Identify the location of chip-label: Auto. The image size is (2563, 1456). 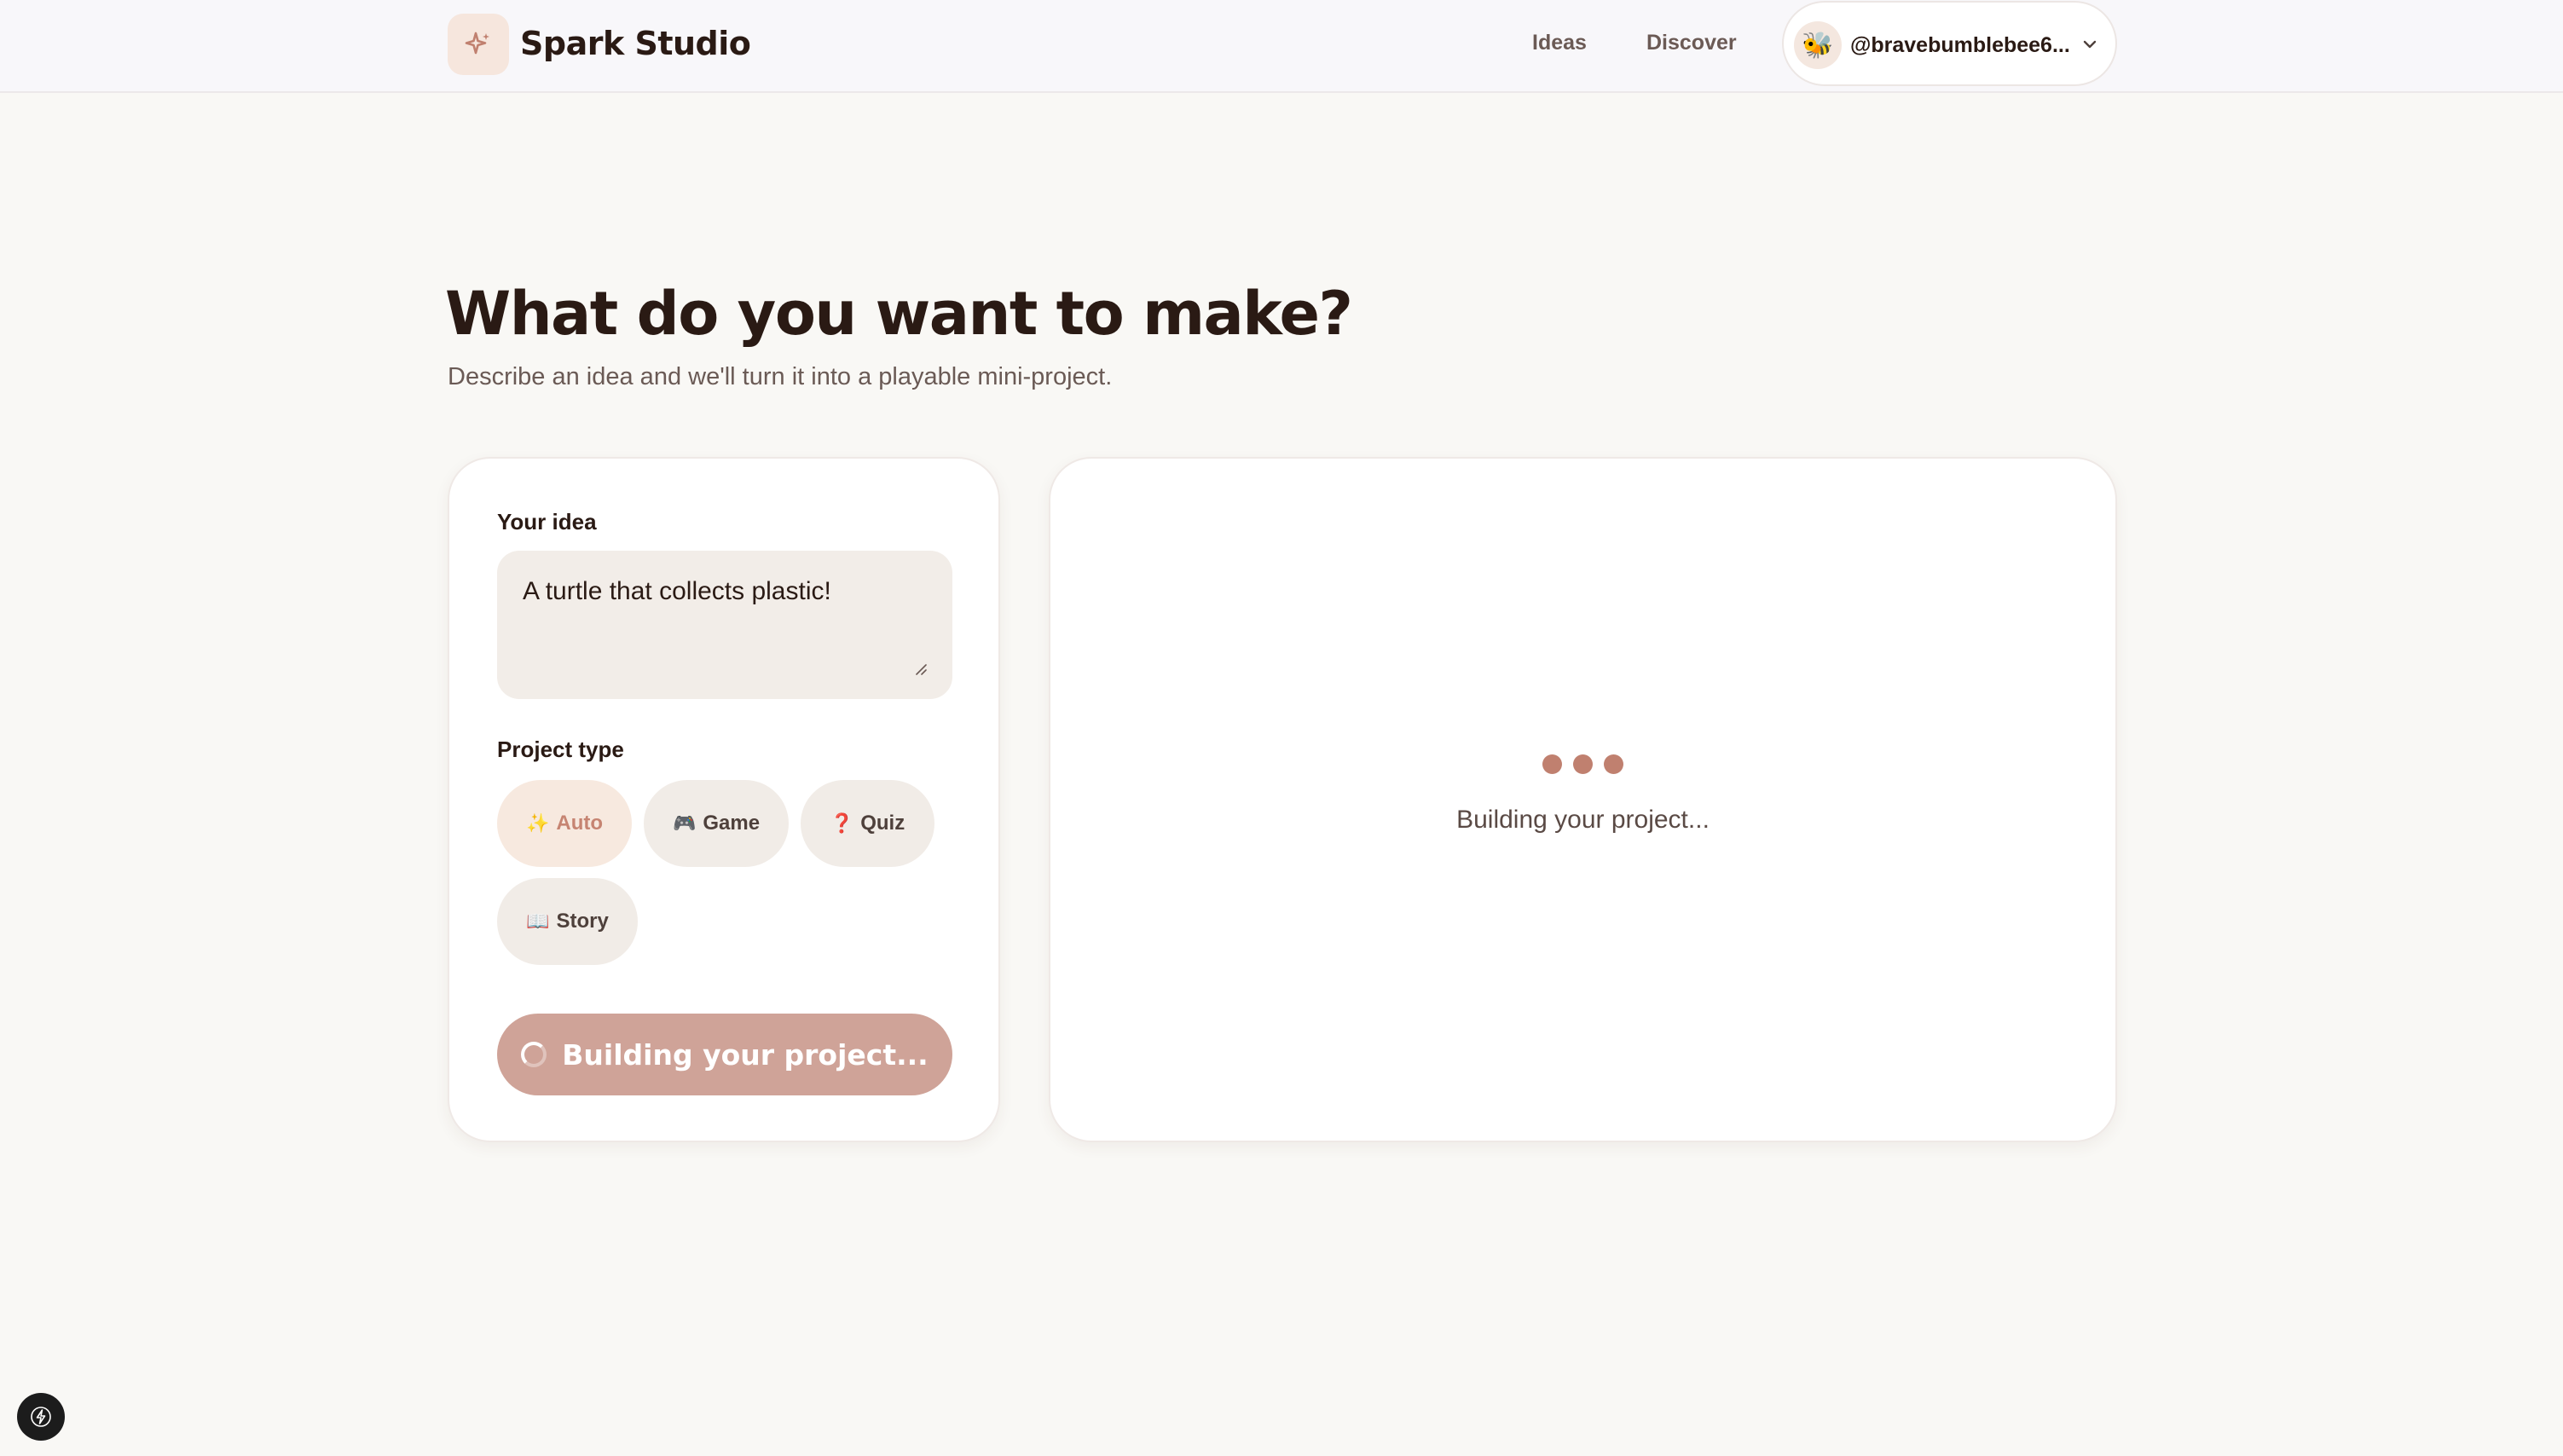
(580, 823).